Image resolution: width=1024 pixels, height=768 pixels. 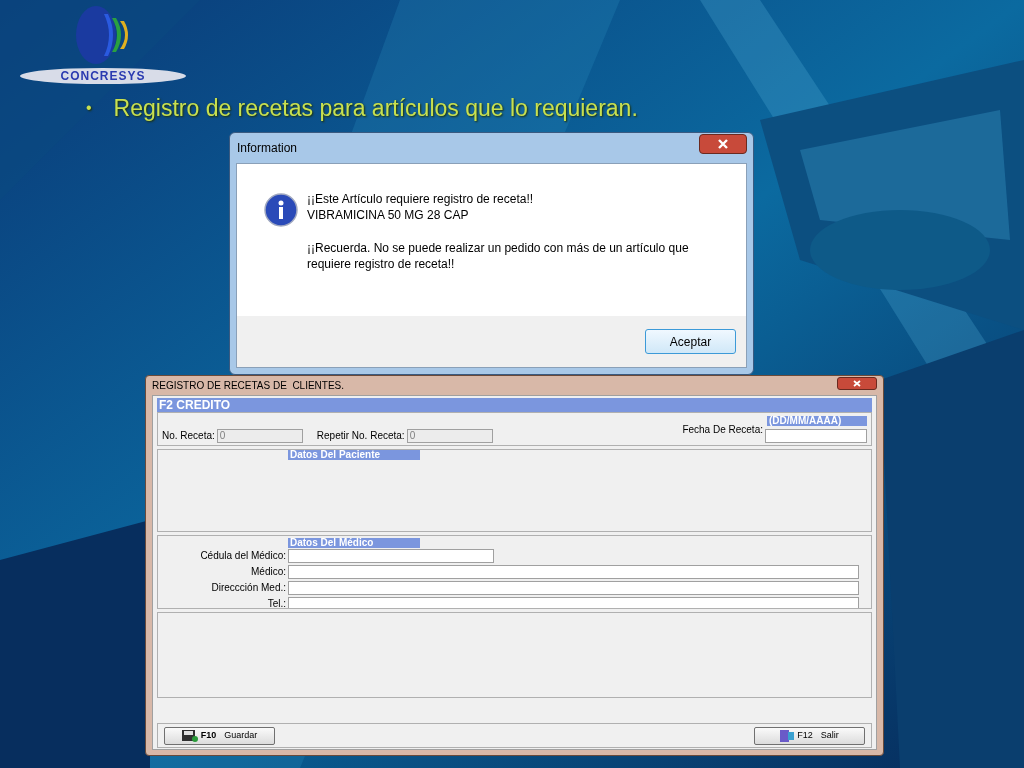 What do you see at coordinates (354, 455) in the screenshot?
I see `section-title: Datos Del Paciente` at bounding box center [354, 455].